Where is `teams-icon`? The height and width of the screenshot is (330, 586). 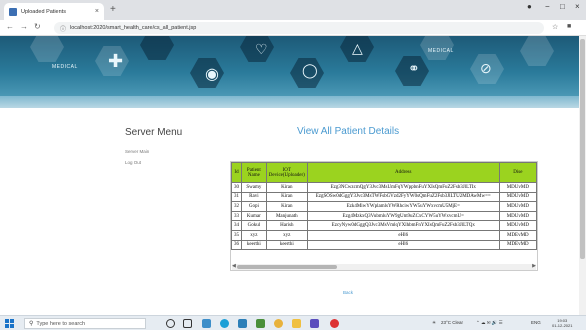 teams-icon is located at coordinates (314, 323).